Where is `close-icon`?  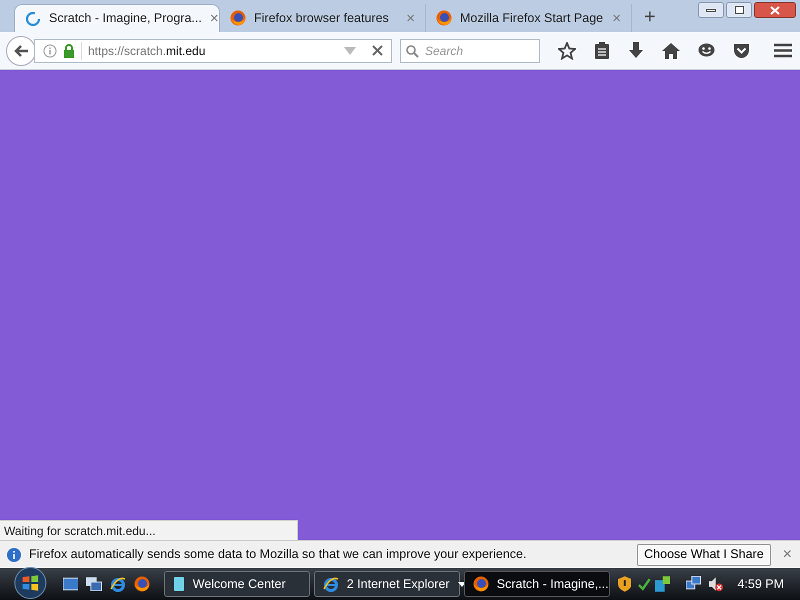
close-icon is located at coordinates (775, 10).